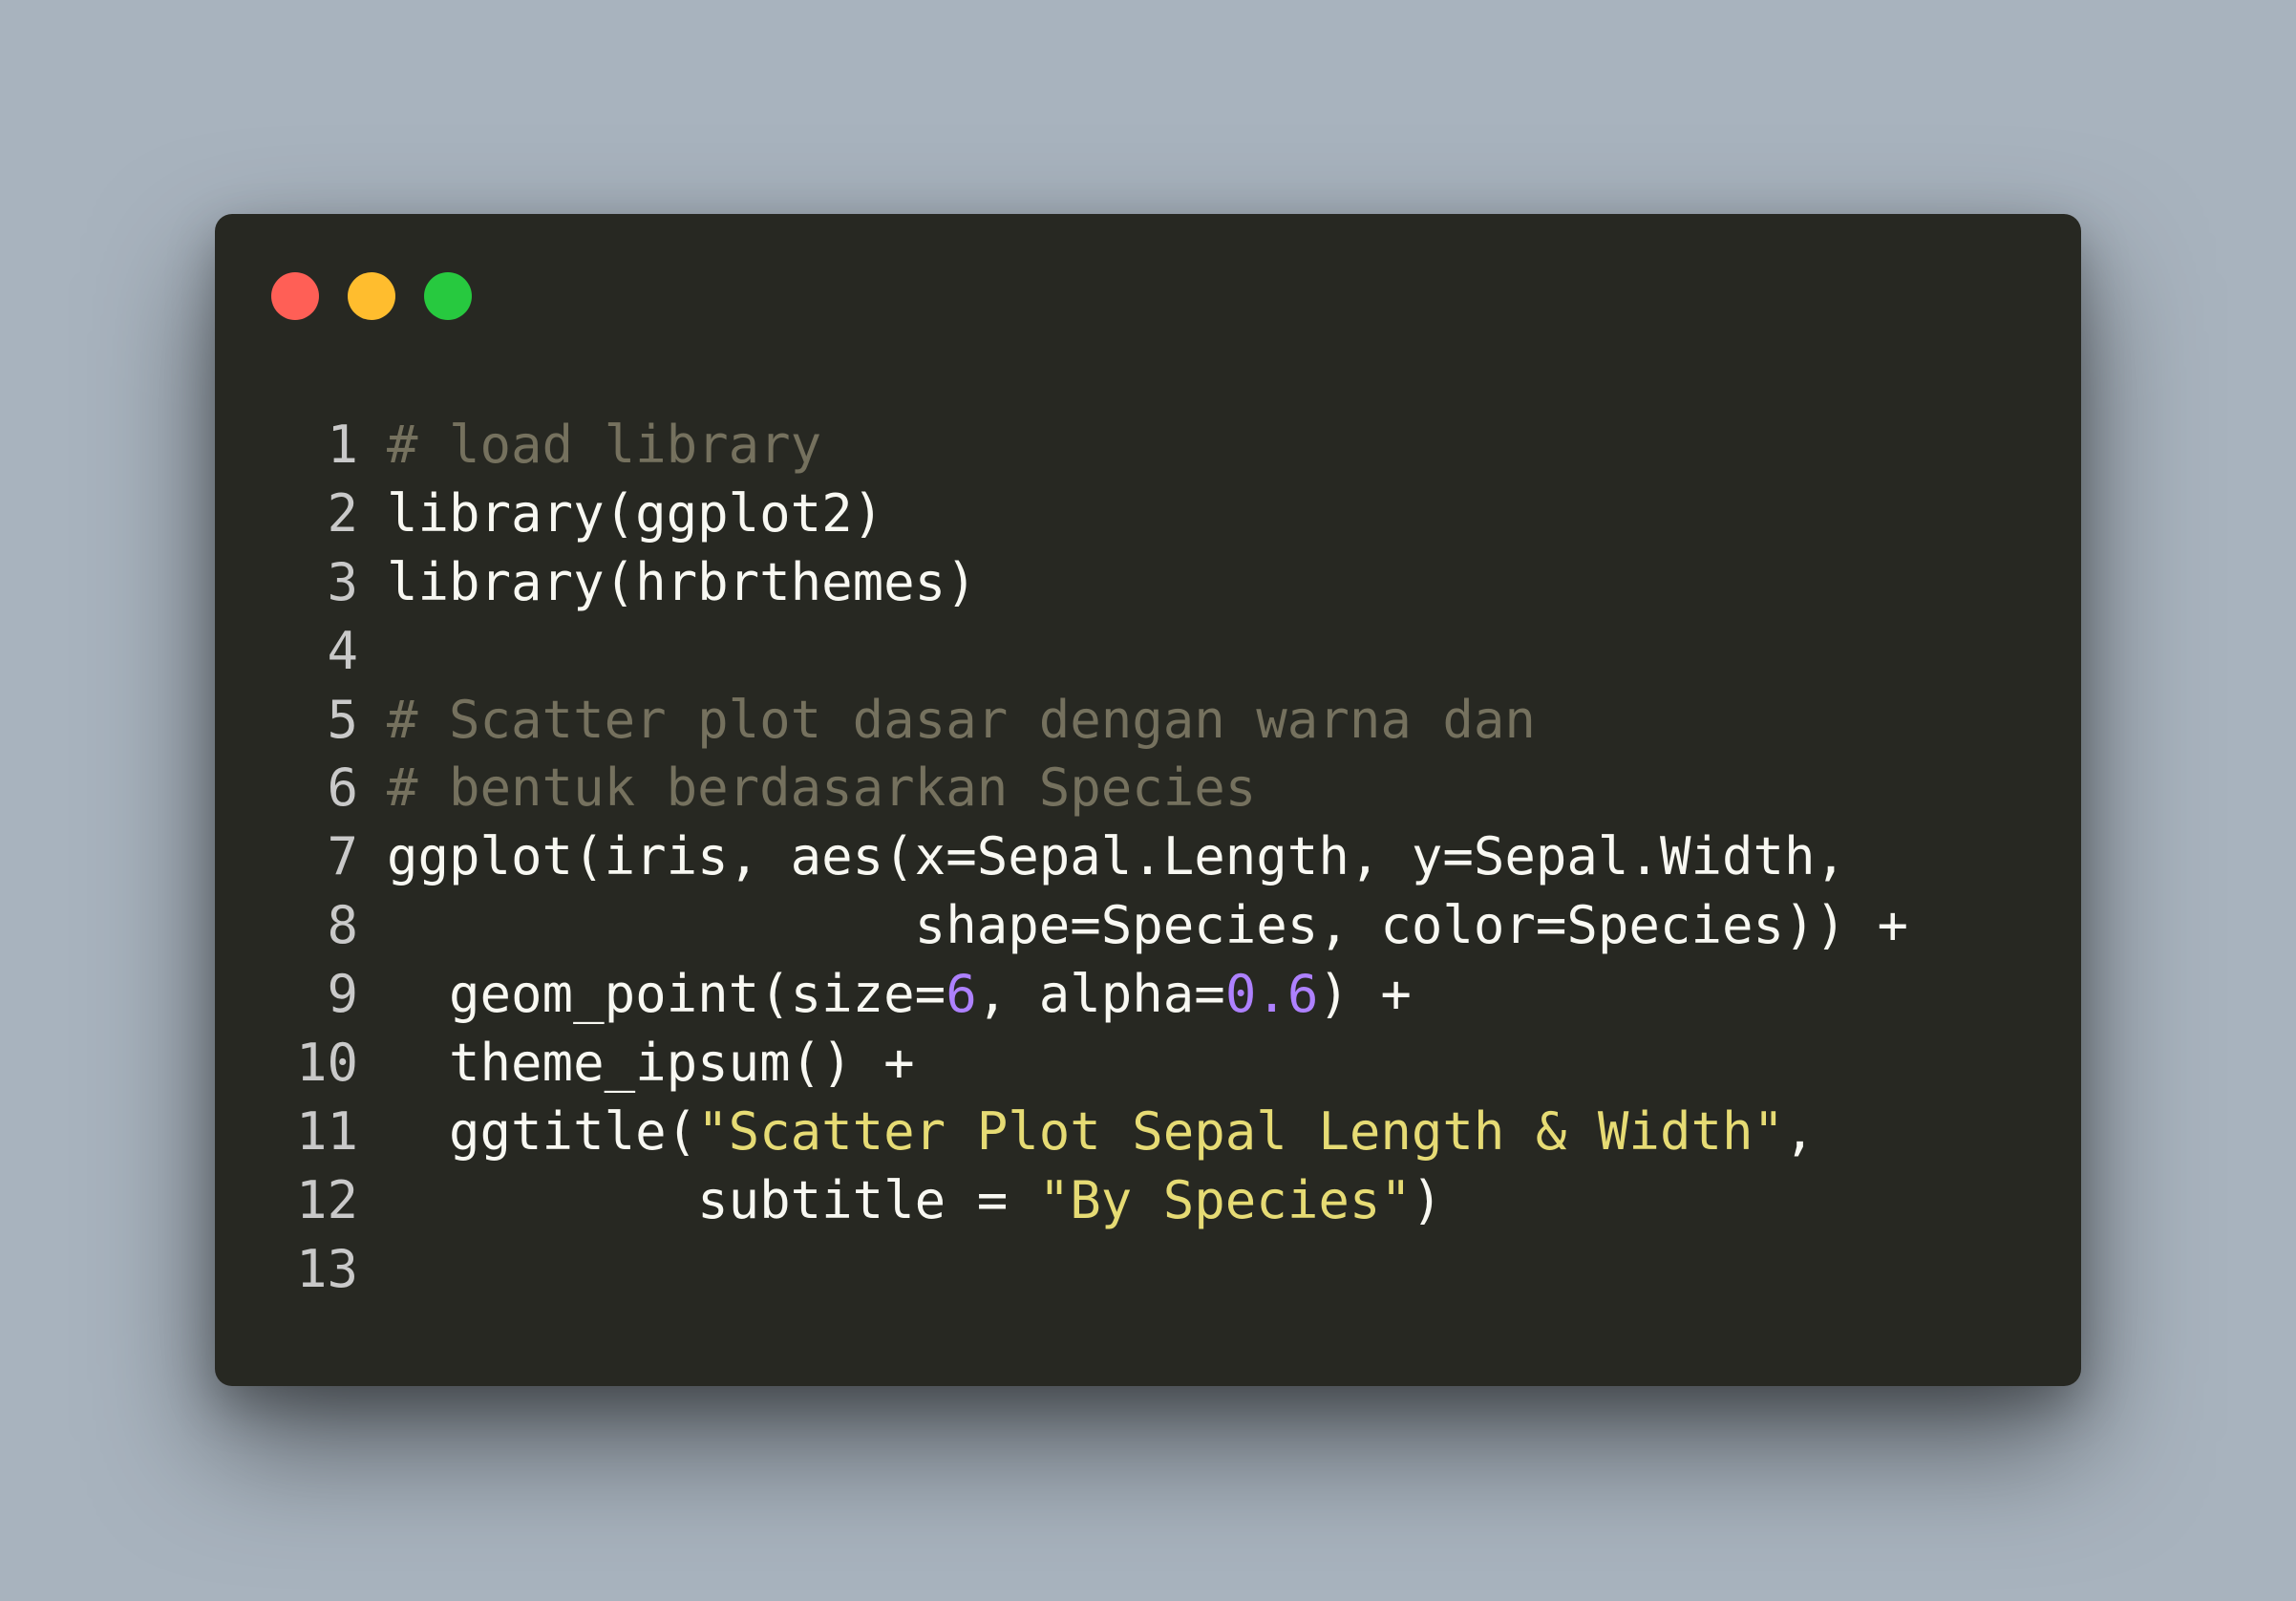 This screenshot has width=2296, height=1601. I want to click on code-token-number: 0.6, so click(1271, 995).